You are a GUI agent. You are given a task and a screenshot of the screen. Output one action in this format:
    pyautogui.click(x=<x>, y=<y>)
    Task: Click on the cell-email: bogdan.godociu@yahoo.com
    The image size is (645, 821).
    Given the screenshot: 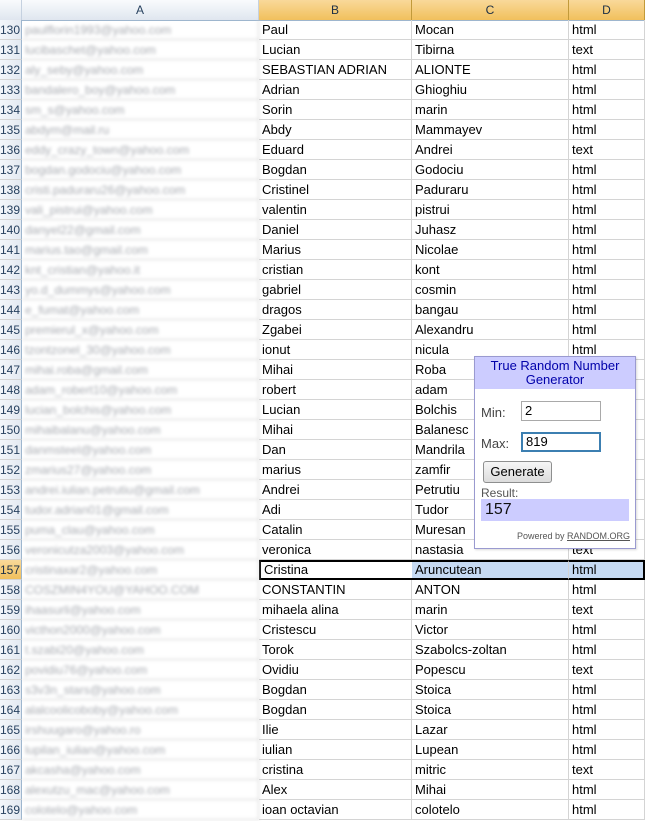 What is the action you would take?
    pyautogui.click(x=140, y=170)
    